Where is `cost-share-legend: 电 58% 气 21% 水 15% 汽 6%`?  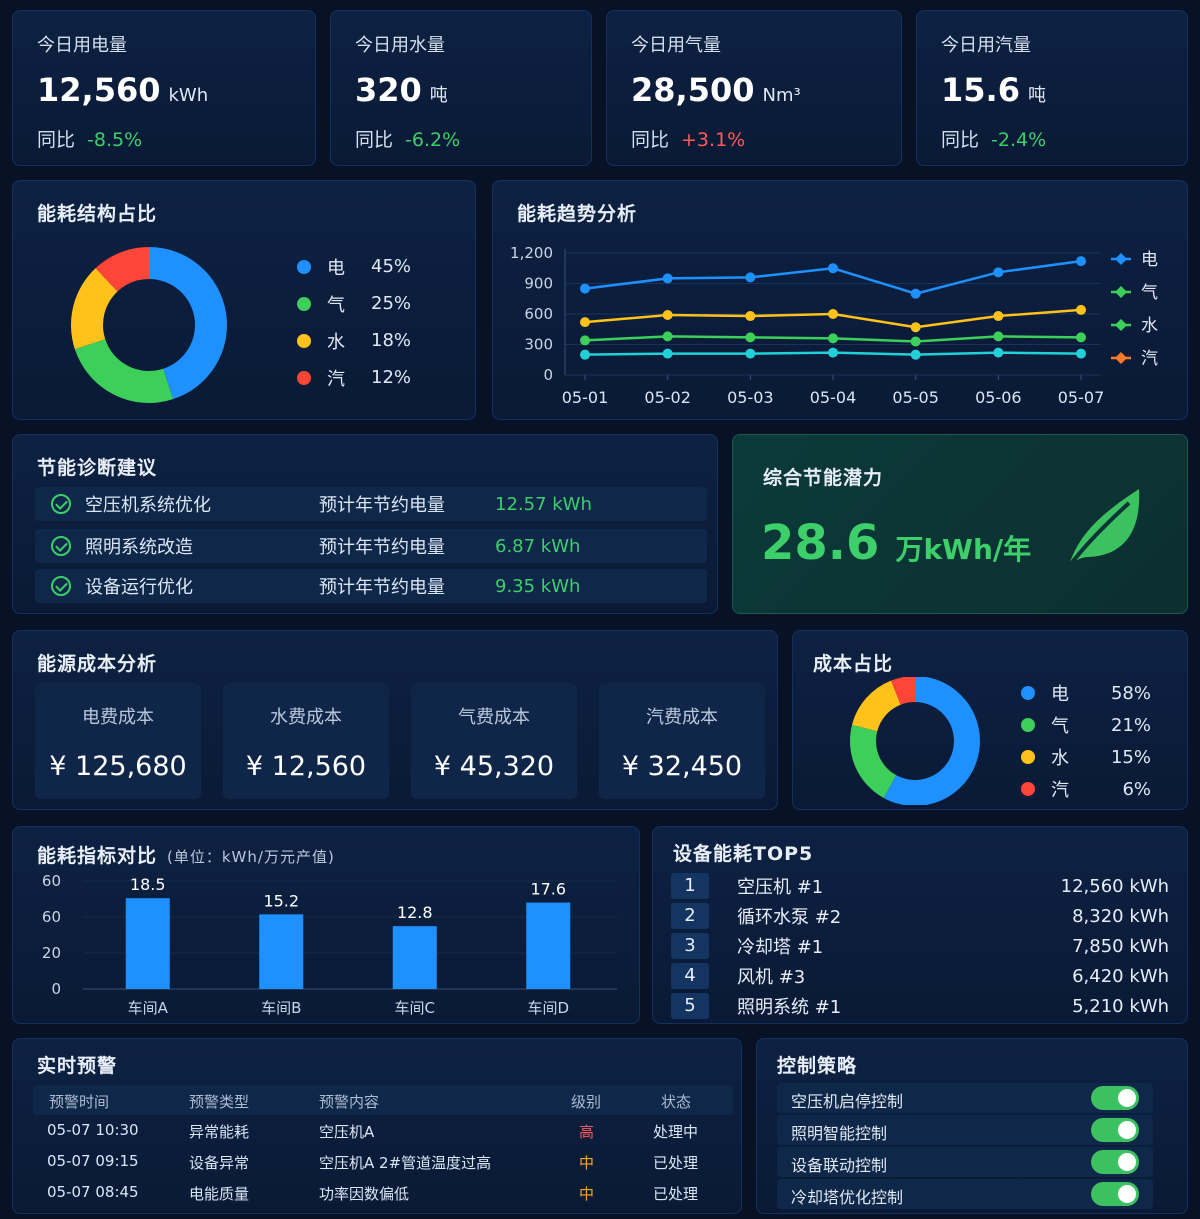 cost-share-legend: 电 58% 气 21% 水 15% 汽 6% is located at coordinates (1086, 741).